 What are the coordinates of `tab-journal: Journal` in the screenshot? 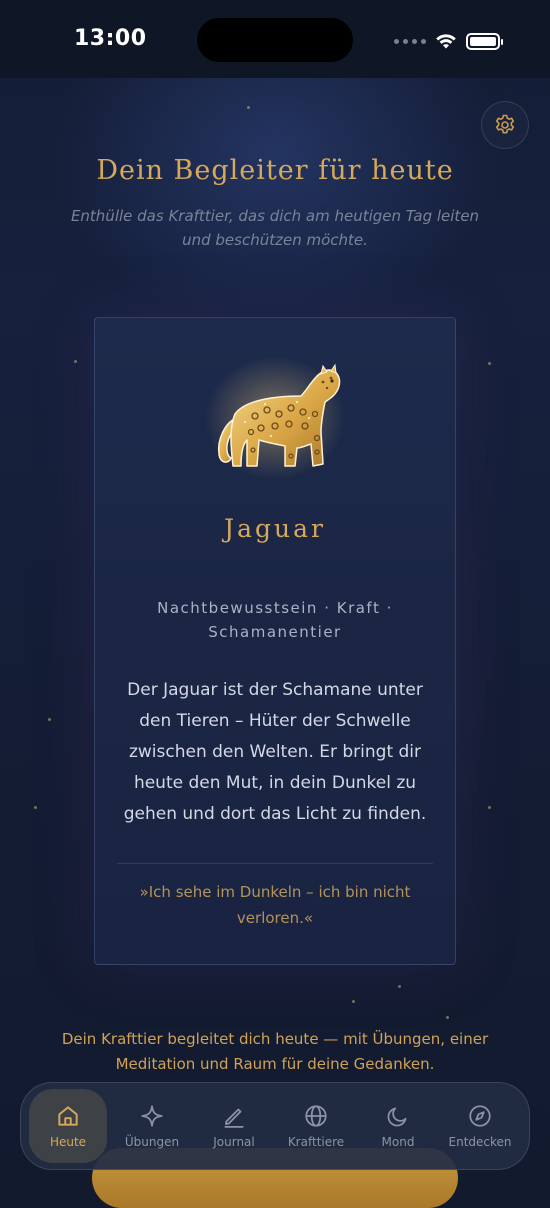 It's located at (234, 1126).